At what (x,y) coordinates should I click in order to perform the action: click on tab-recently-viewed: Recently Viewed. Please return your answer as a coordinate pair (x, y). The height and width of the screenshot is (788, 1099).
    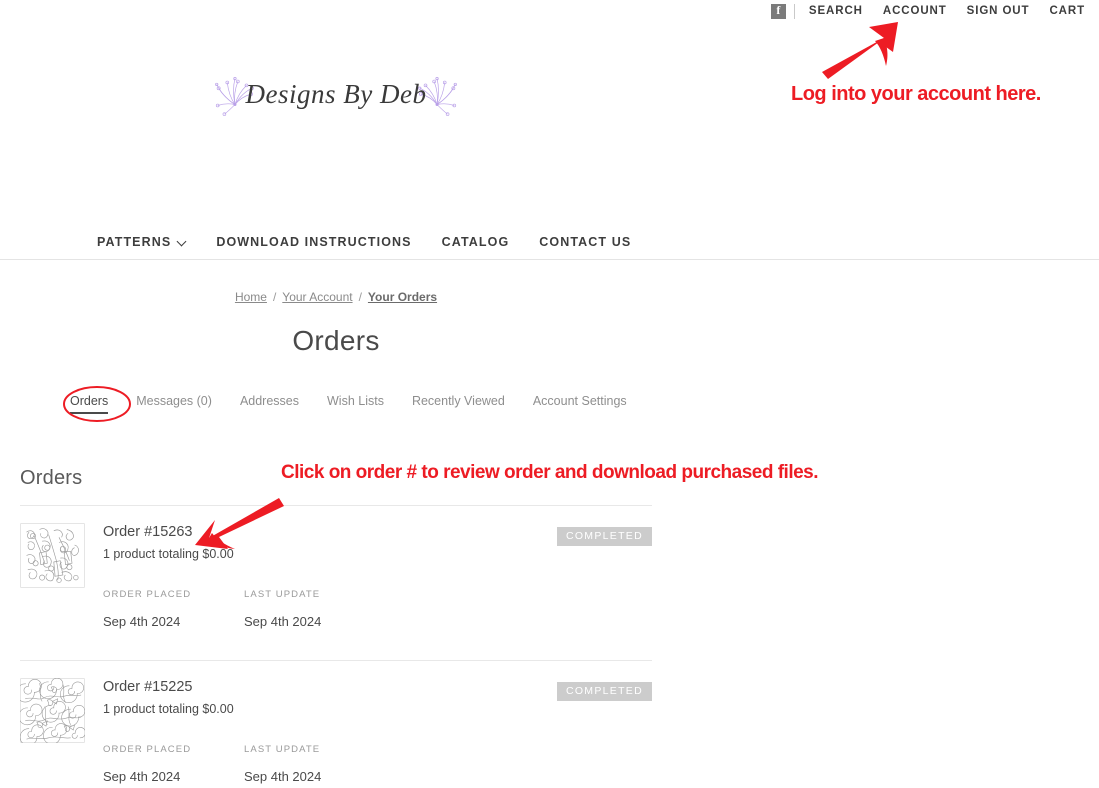
    Looking at the image, I should click on (458, 403).